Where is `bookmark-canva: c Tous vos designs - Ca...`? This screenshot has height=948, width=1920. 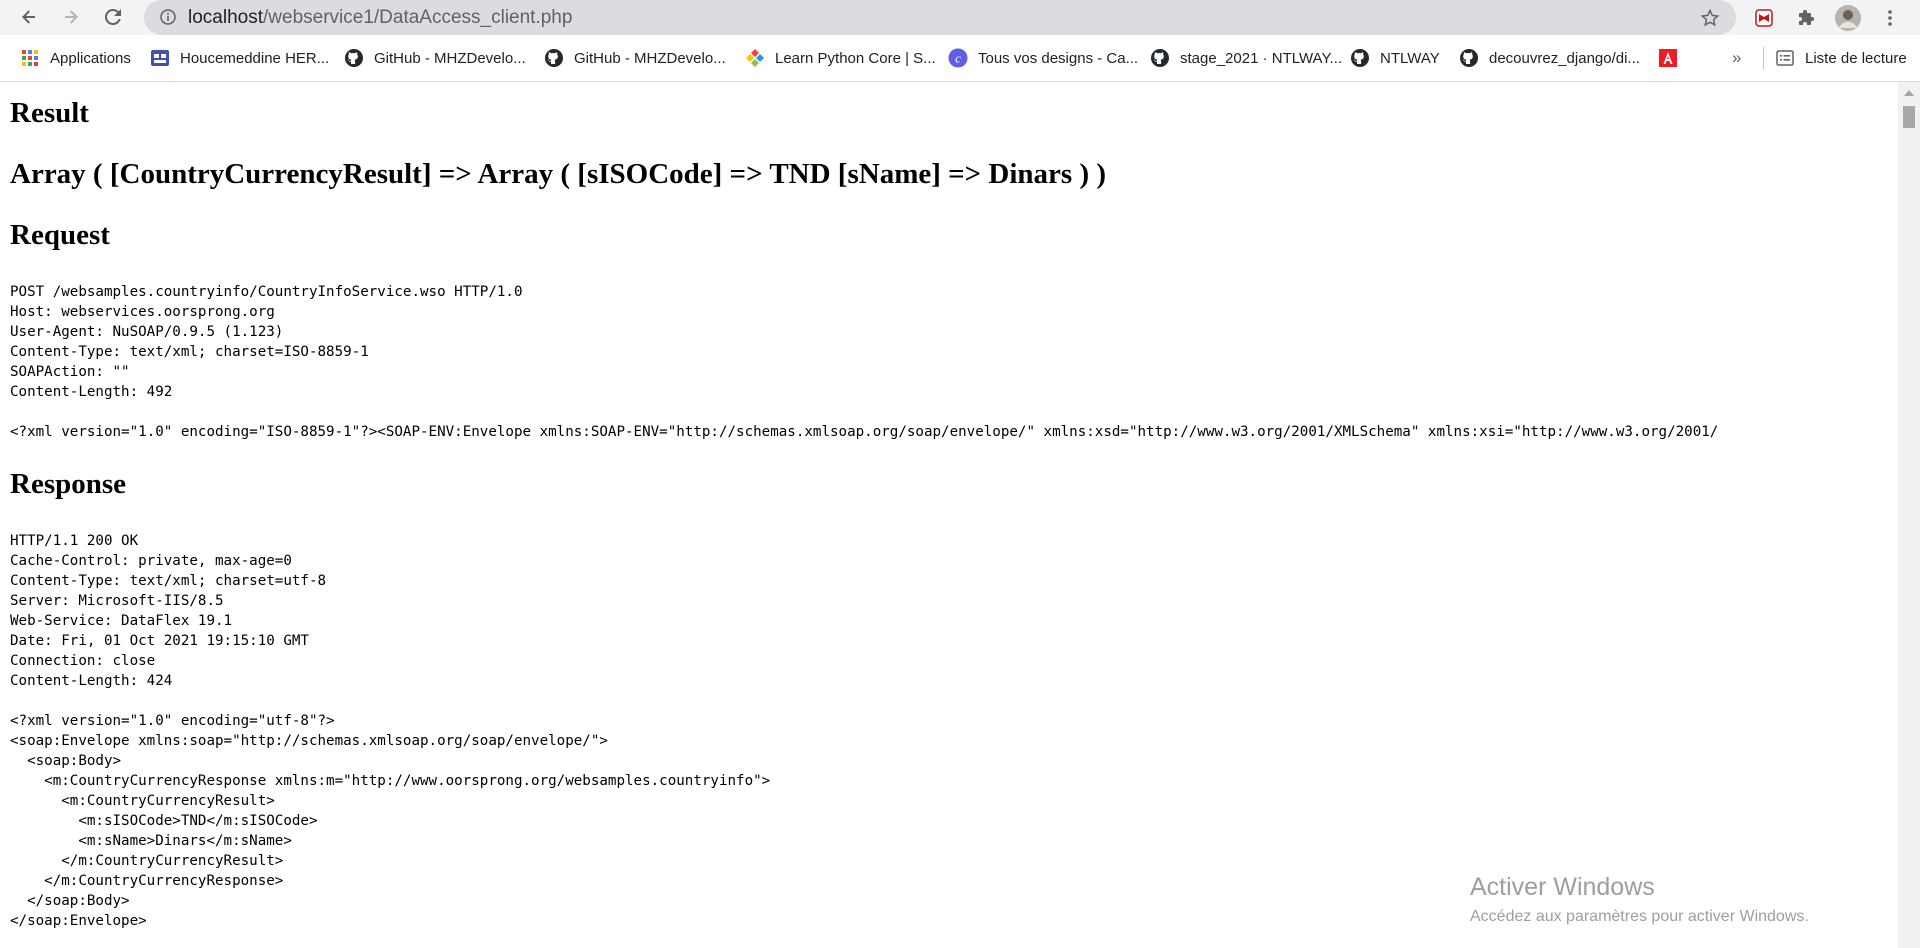 bookmark-canva: c Tous vos designs - Ca... is located at coordinates (1043, 58).